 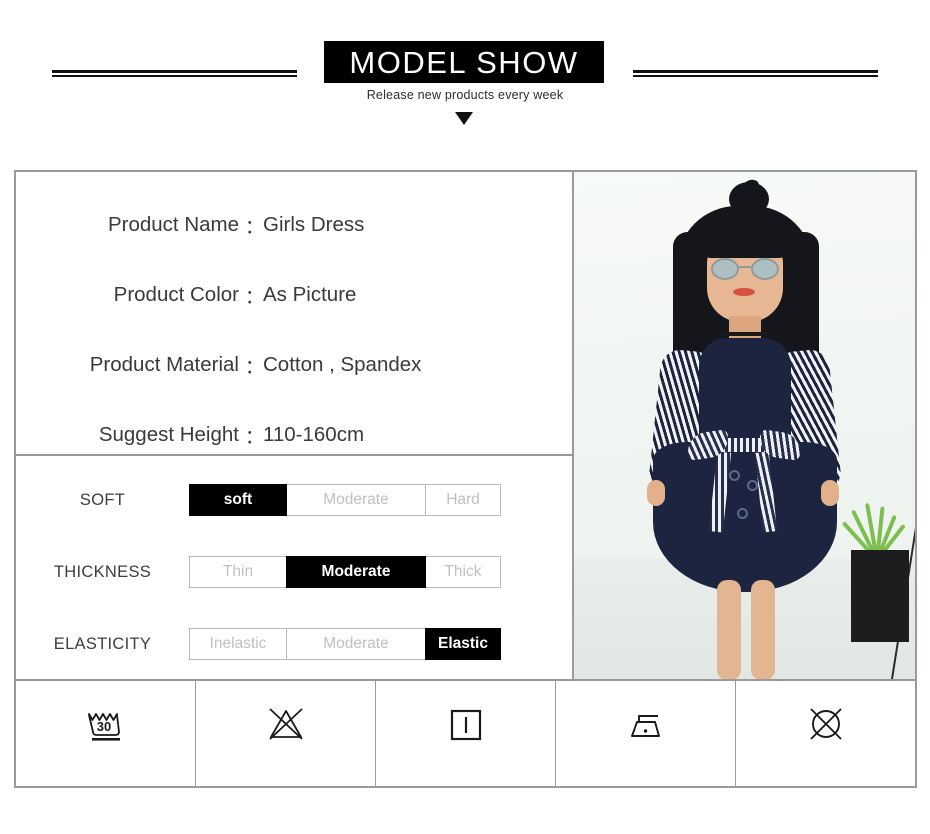 I want to click on spec-row: Product Material ： Cotton , Spandex, so click(x=294, y=365).